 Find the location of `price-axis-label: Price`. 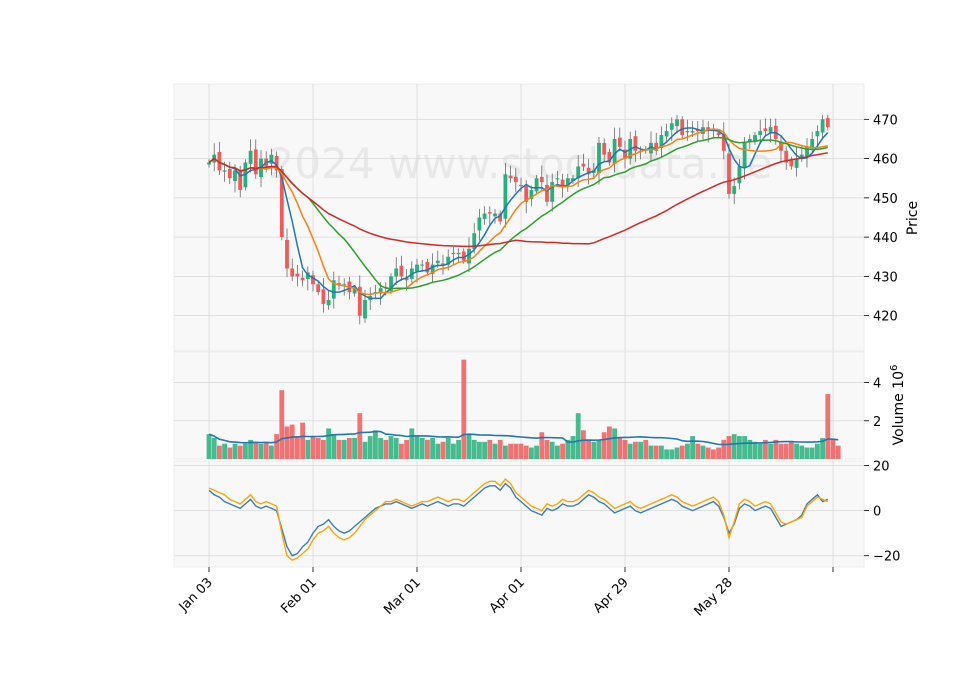

price-axis-label: Price is located at coordinates (913, 218).